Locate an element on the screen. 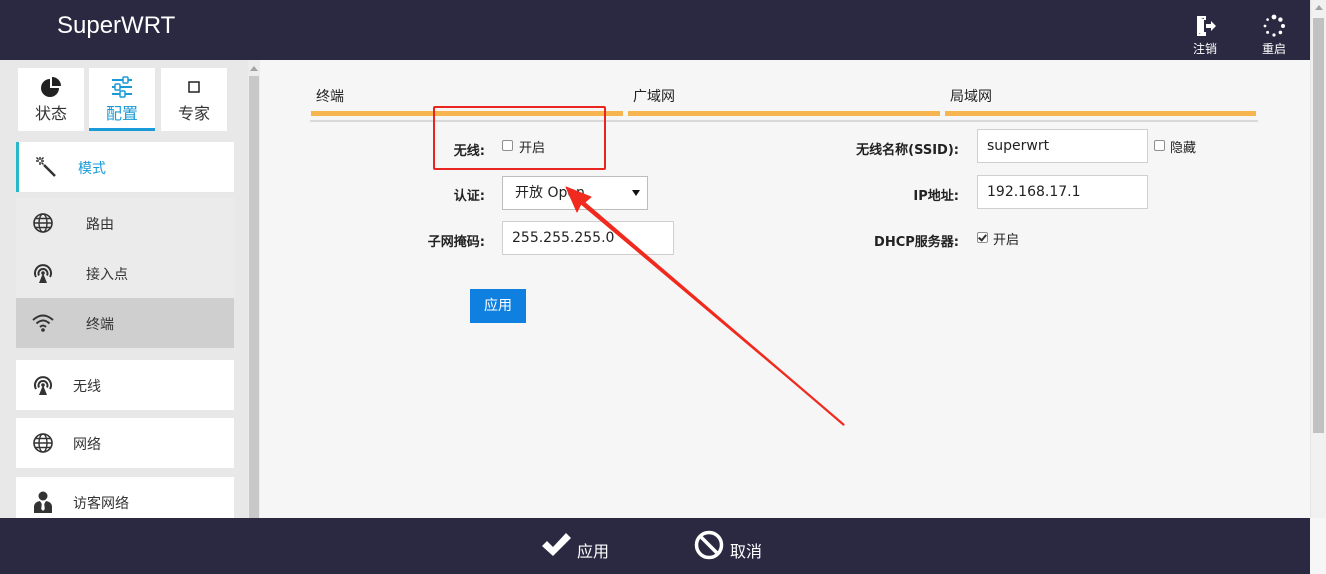 The image size is (1326, 574). tab-status: 状态 is located at coordinates (51, 99).